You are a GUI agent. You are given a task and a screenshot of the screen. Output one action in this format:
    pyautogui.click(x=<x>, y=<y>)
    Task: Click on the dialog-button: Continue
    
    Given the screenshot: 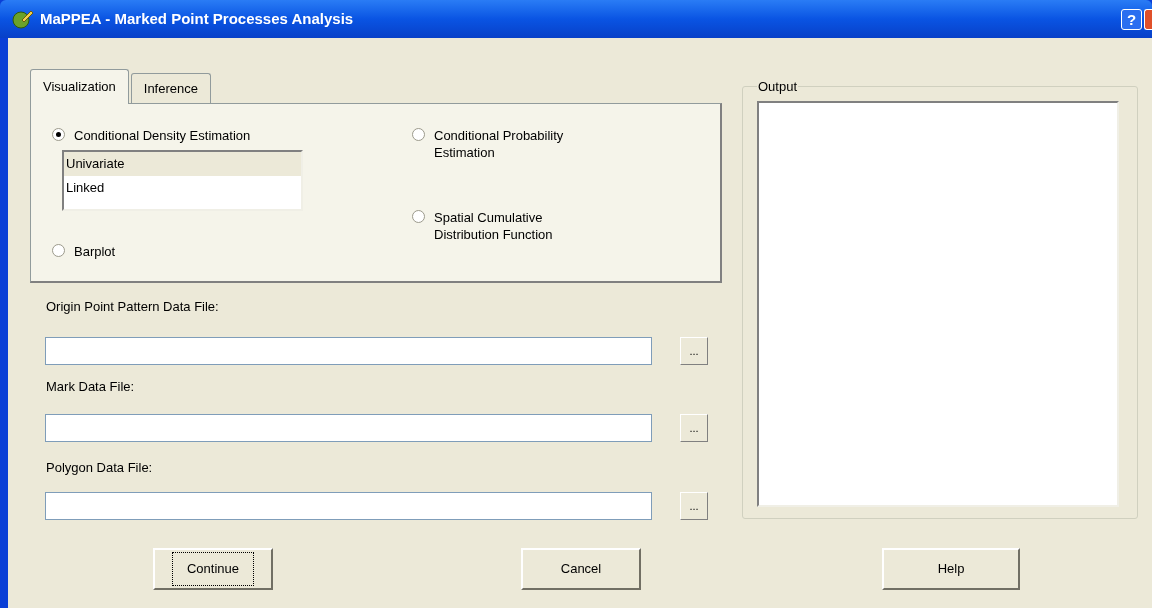 What is the action you would take?
    pyautogui.click(x=213, y=569)
    